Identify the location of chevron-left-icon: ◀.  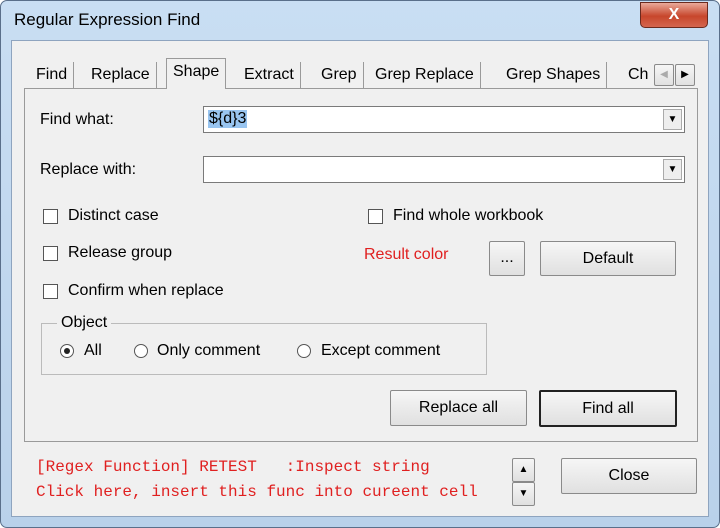
(664, 74).